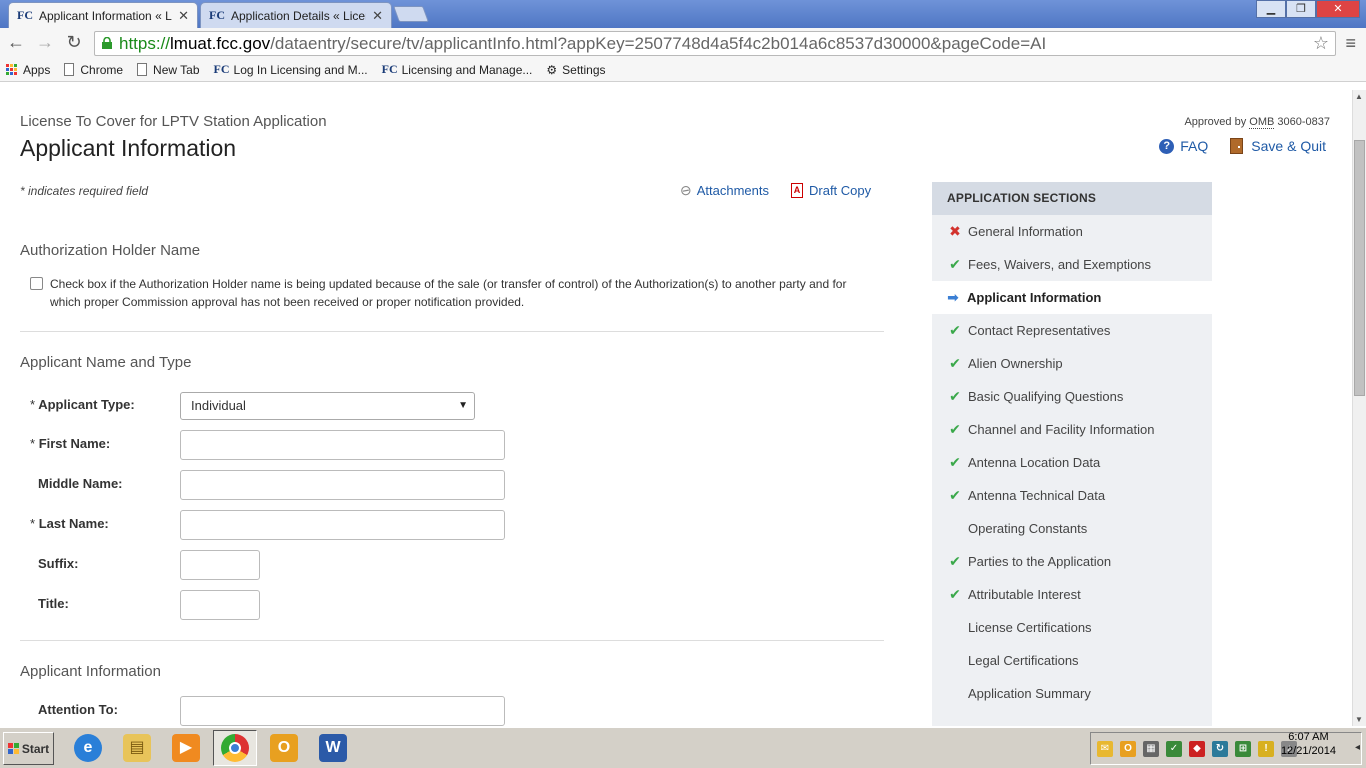  I want to click on sidebar-item-operating-constants: Operating Constants, so click(1072, 528).